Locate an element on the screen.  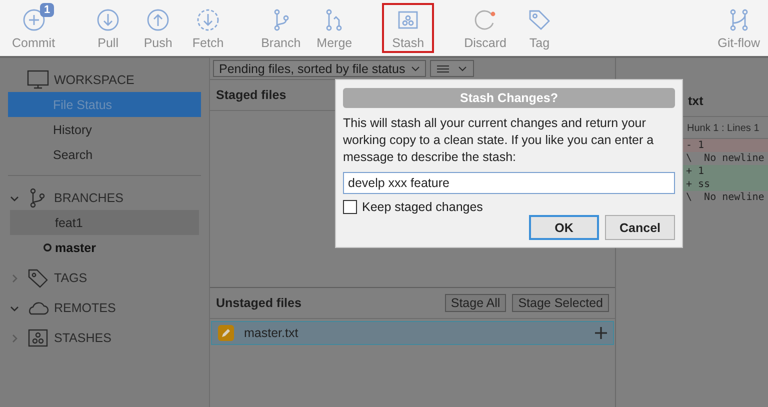
toolbar-button: Tag is located at coordinates (539, 28).